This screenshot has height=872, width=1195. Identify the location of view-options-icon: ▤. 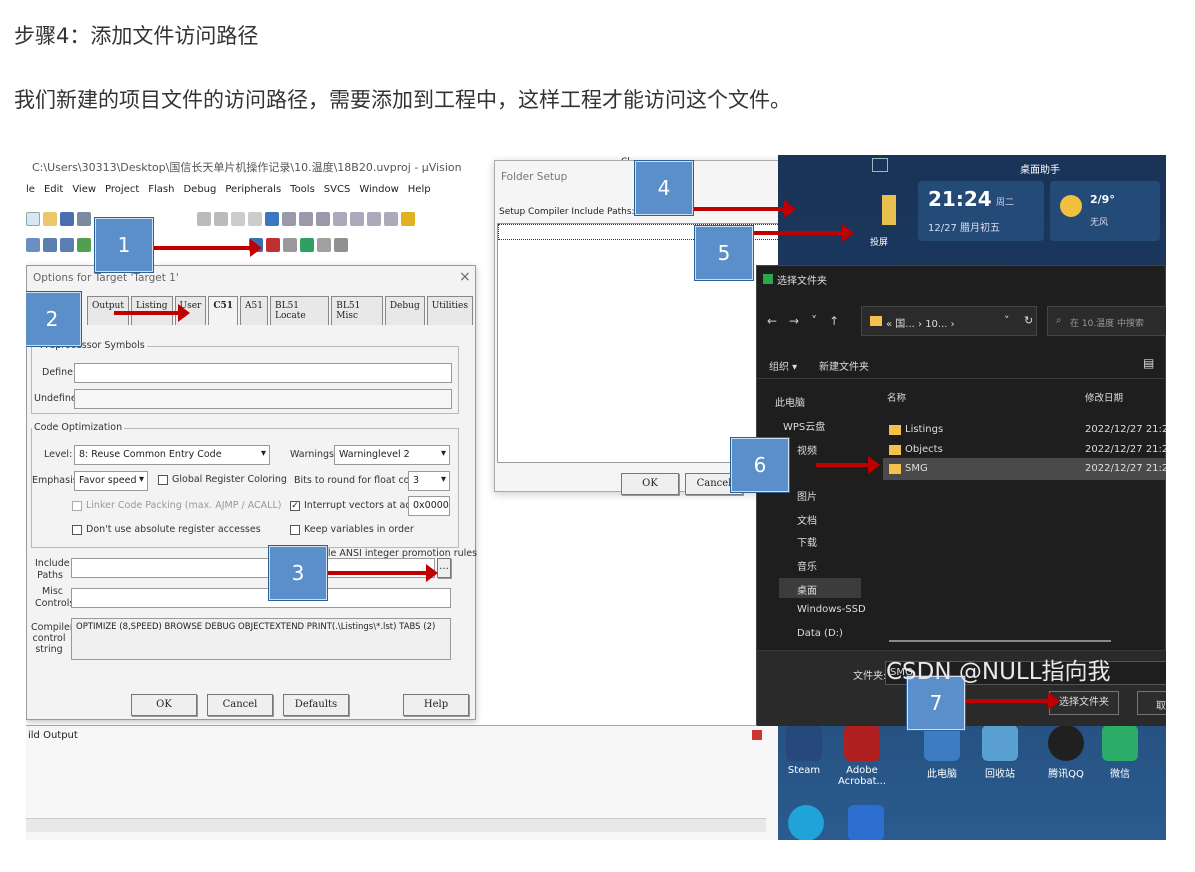
(1148, 363).